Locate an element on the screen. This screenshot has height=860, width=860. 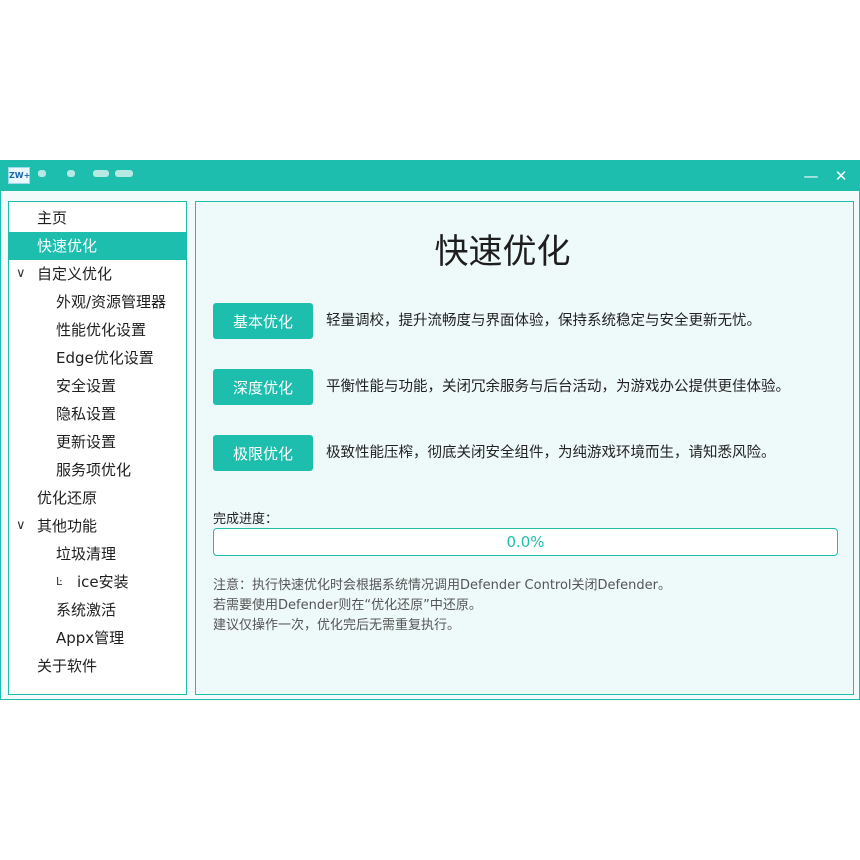
sidebar-item-about: 关于软件 is located at coordinates (97, 666).